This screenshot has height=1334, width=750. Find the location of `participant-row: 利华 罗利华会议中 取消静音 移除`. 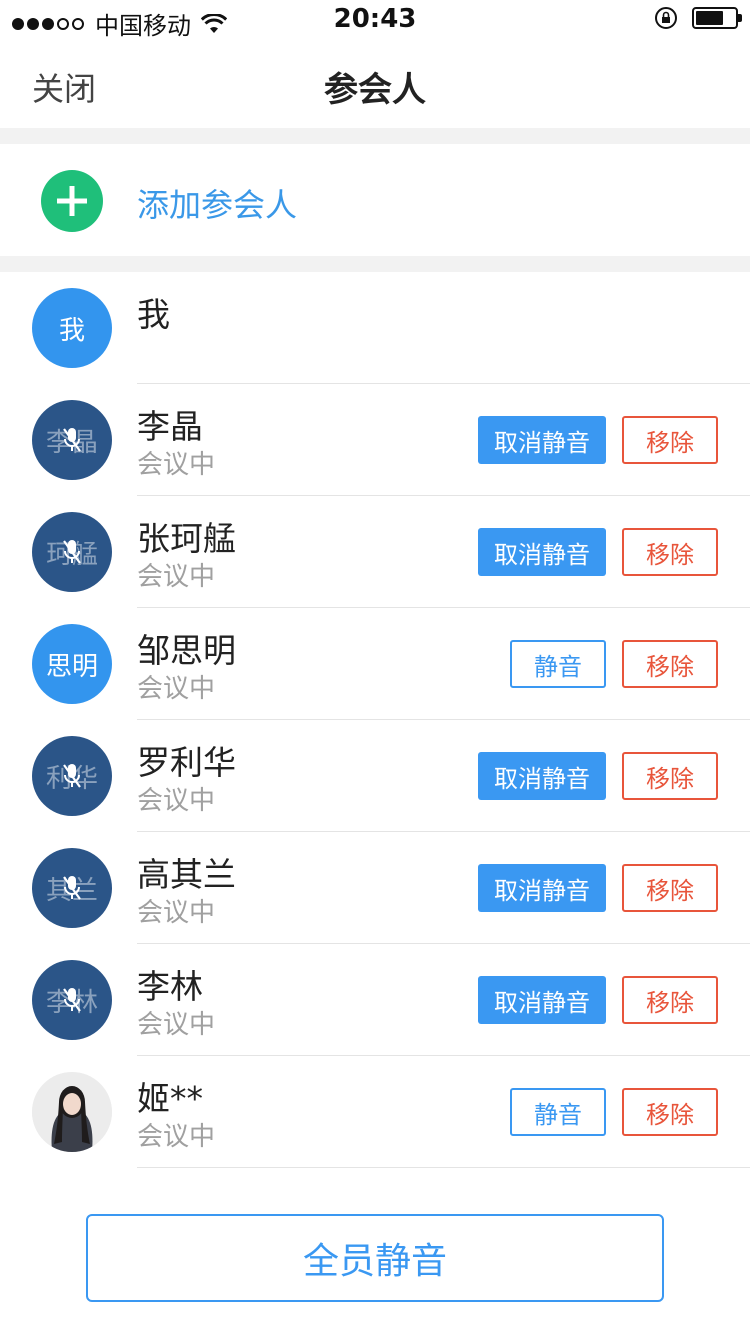

participant-row: 利华 罗利华会议中 取消静音 移除 is located at coordinates (375, 776).